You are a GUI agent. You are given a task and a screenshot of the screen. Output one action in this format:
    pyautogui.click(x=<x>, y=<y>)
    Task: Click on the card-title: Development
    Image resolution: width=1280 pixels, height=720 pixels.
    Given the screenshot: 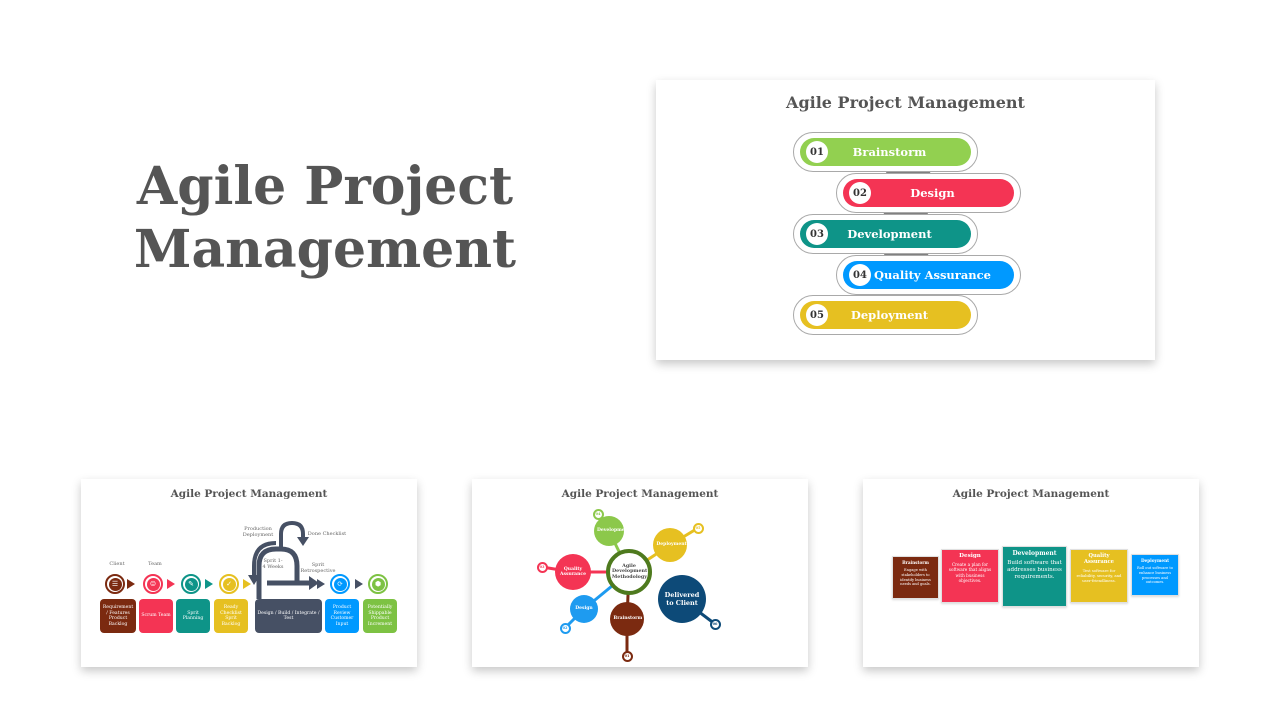 What is the action you would take?
    pyautogui.click(x=1034, y=553)
    